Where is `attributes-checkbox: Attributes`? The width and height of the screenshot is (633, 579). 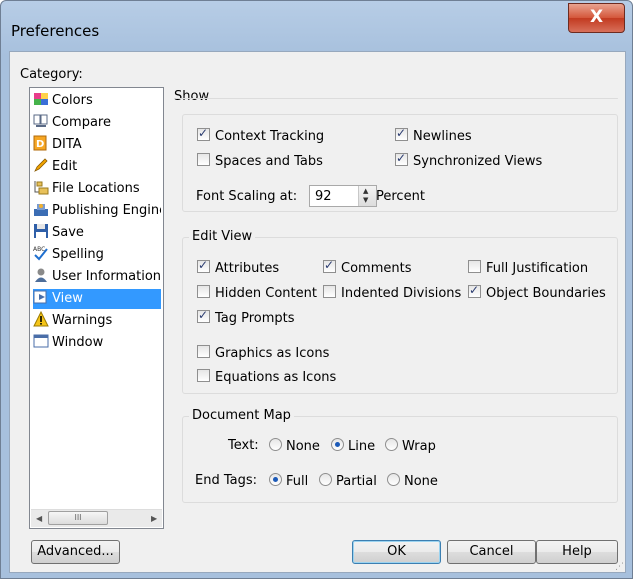
attributes-checkbox: Attributes is located at coordinates (238, 267).